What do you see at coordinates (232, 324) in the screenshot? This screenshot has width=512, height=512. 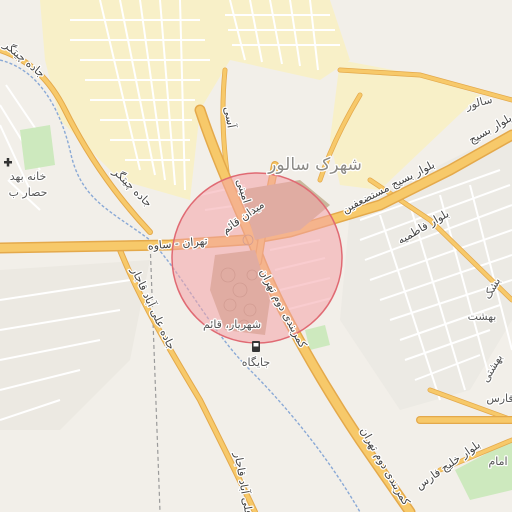 I see `label-shahriar-ghaem: شهریار، قائم` at bounding box center [232, 324].